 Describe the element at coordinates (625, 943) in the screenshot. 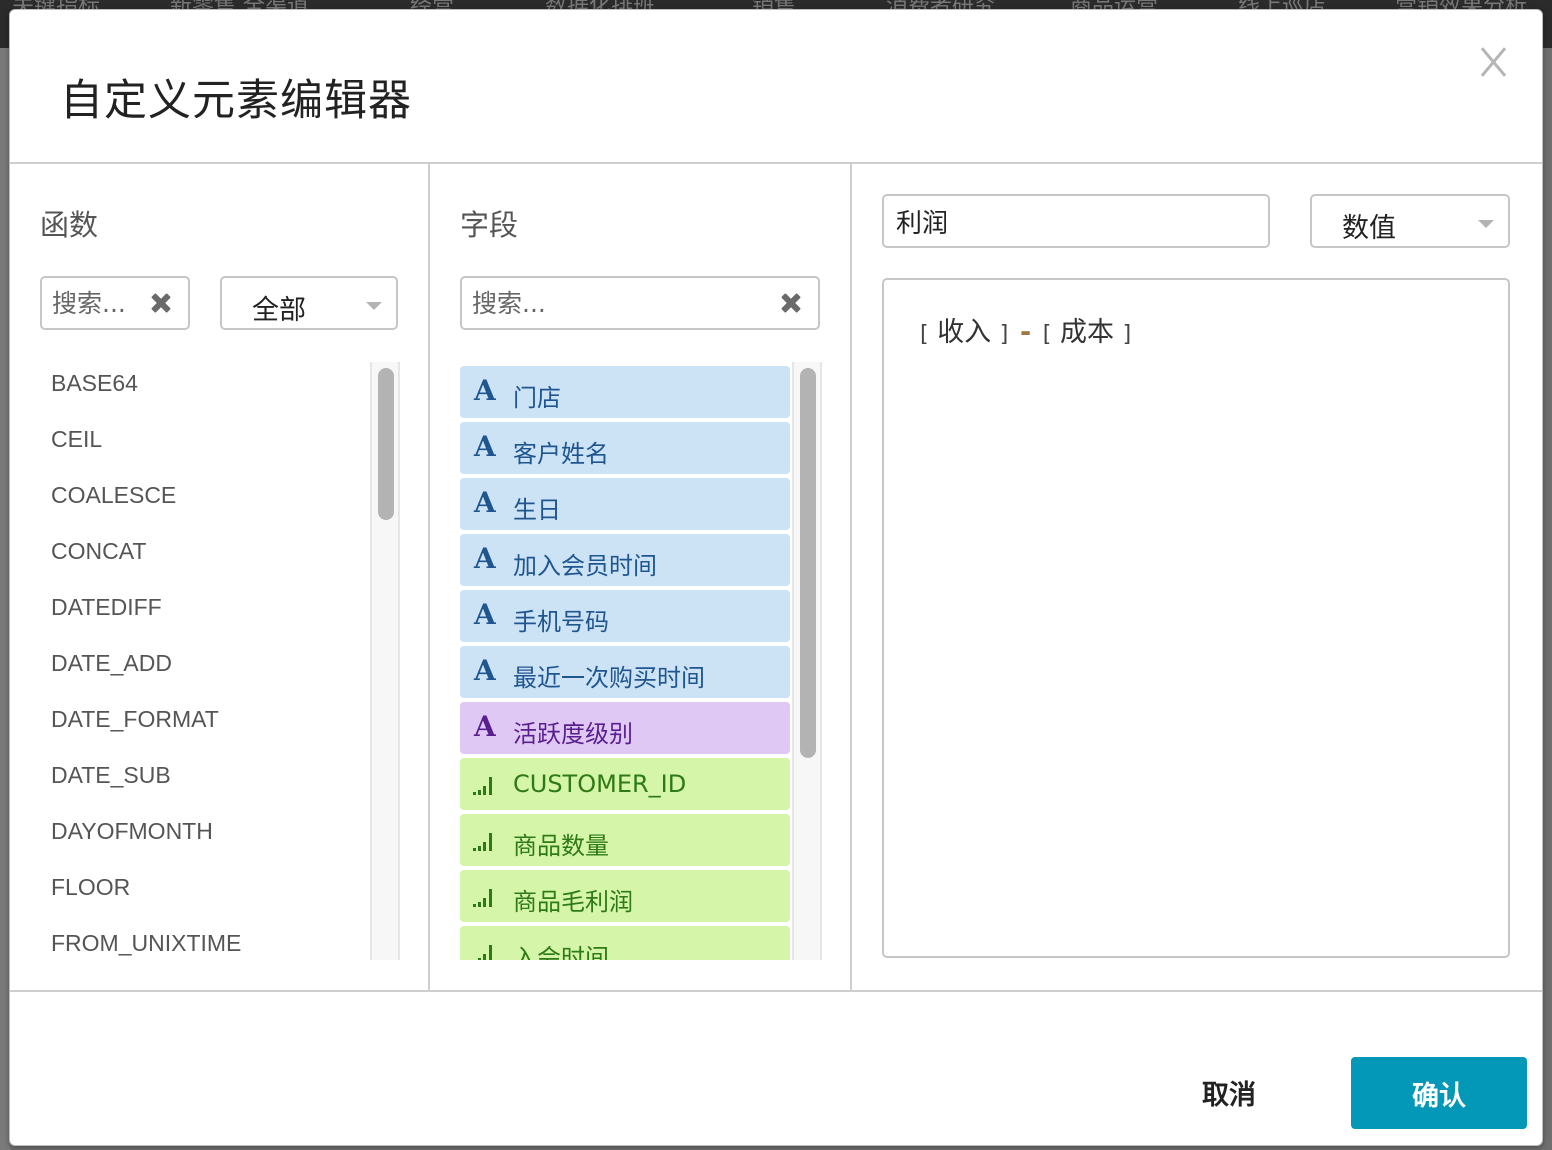

I see `field-item: 入会时间` at that location.